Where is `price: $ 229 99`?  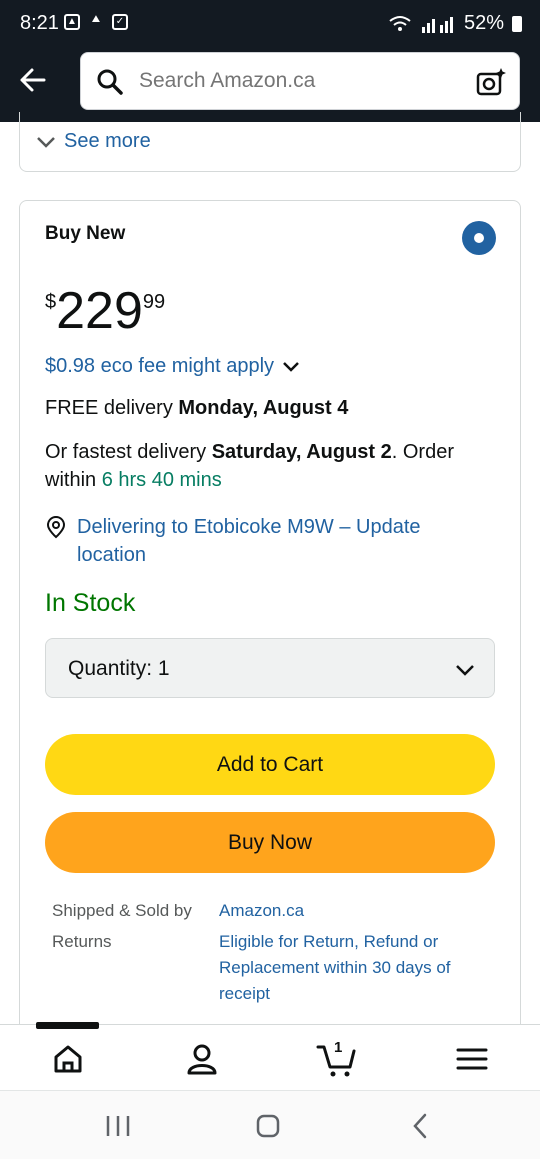 price: $ 229 99 is located at coordinates (105, 311).